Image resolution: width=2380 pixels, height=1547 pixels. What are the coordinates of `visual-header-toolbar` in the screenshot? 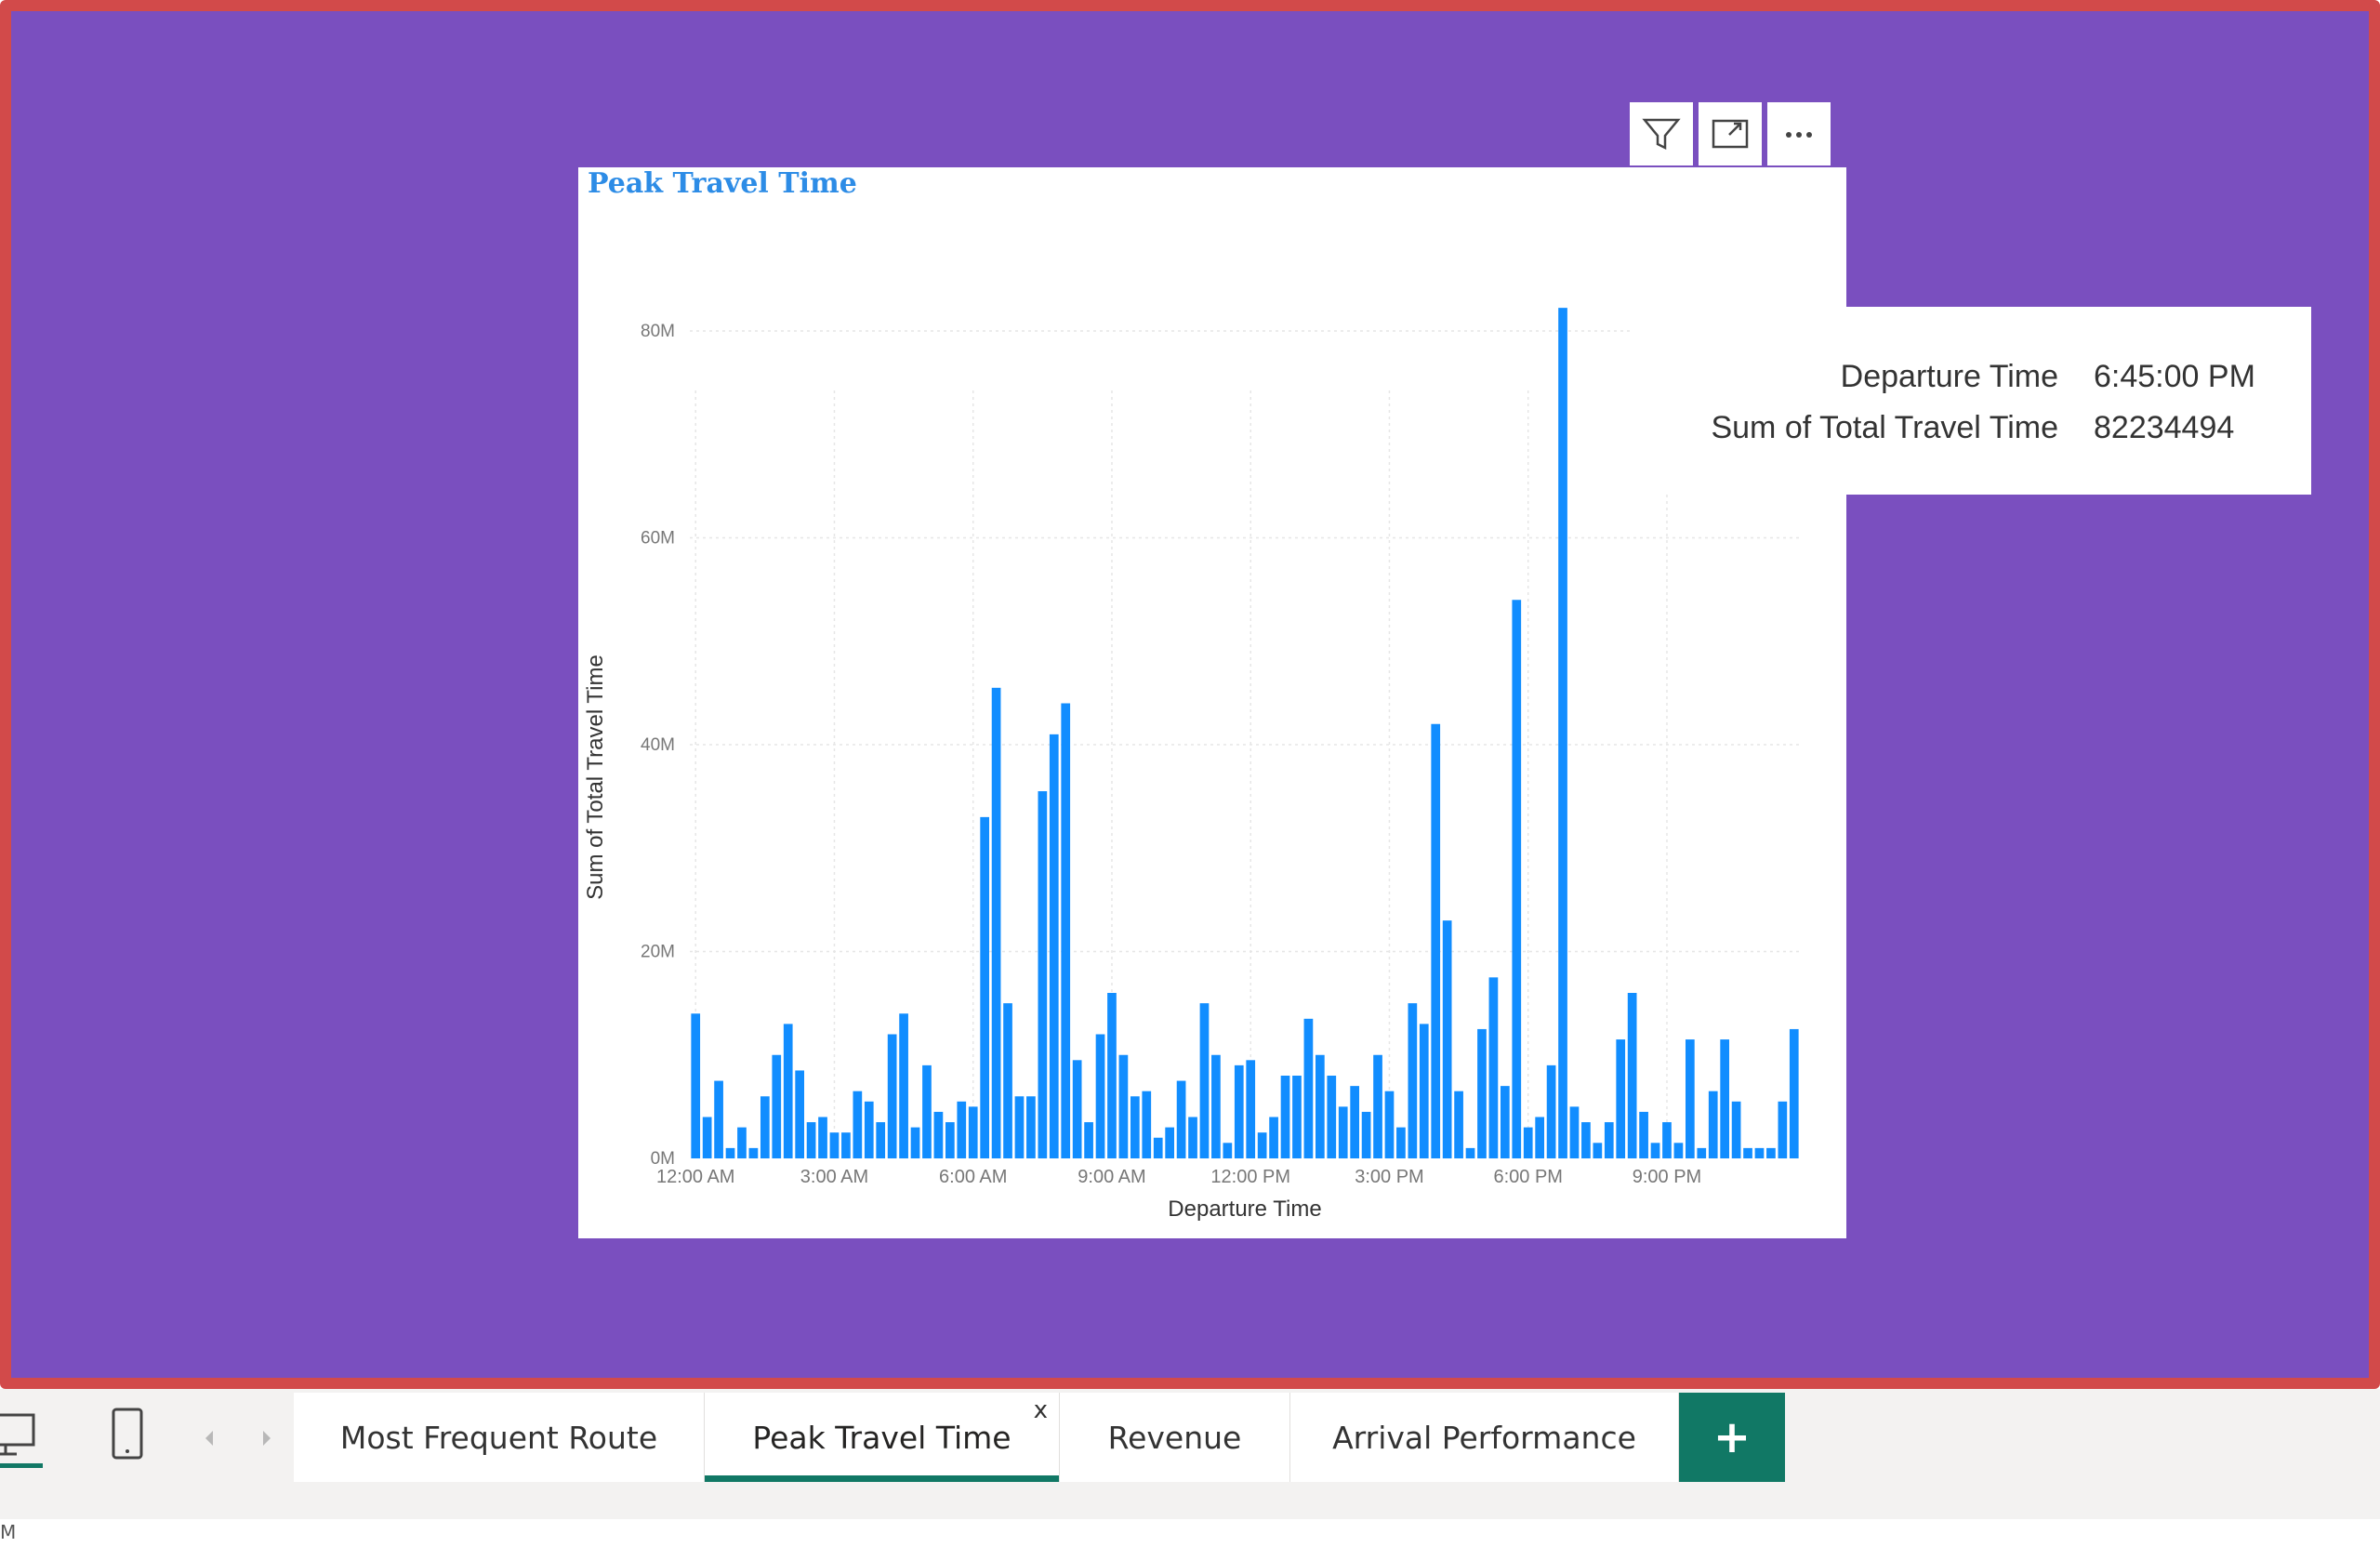 It's located at (1730, 133).